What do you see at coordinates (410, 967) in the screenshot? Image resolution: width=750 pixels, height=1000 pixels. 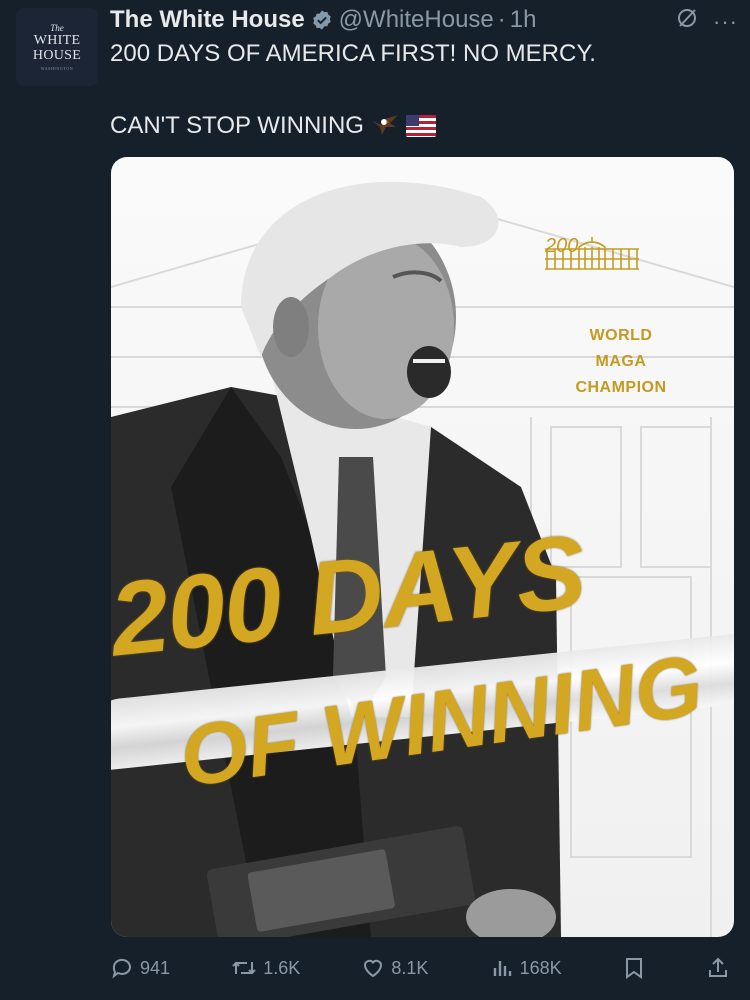 I see `like-count: 8.1K` at bounding box center [410, 967].